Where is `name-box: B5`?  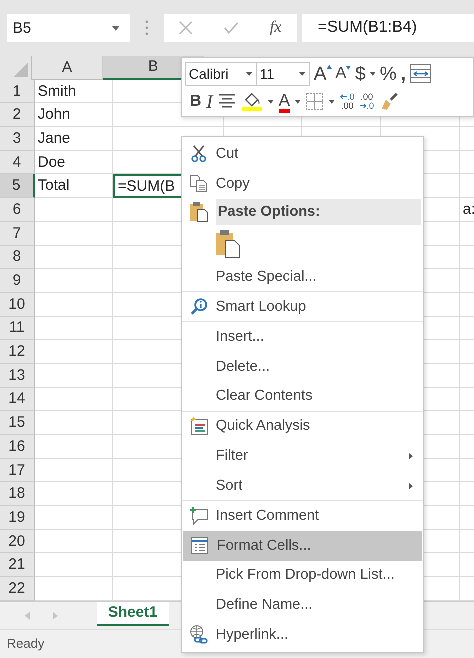 name-box: B5 is located at coordinates (68, 28).